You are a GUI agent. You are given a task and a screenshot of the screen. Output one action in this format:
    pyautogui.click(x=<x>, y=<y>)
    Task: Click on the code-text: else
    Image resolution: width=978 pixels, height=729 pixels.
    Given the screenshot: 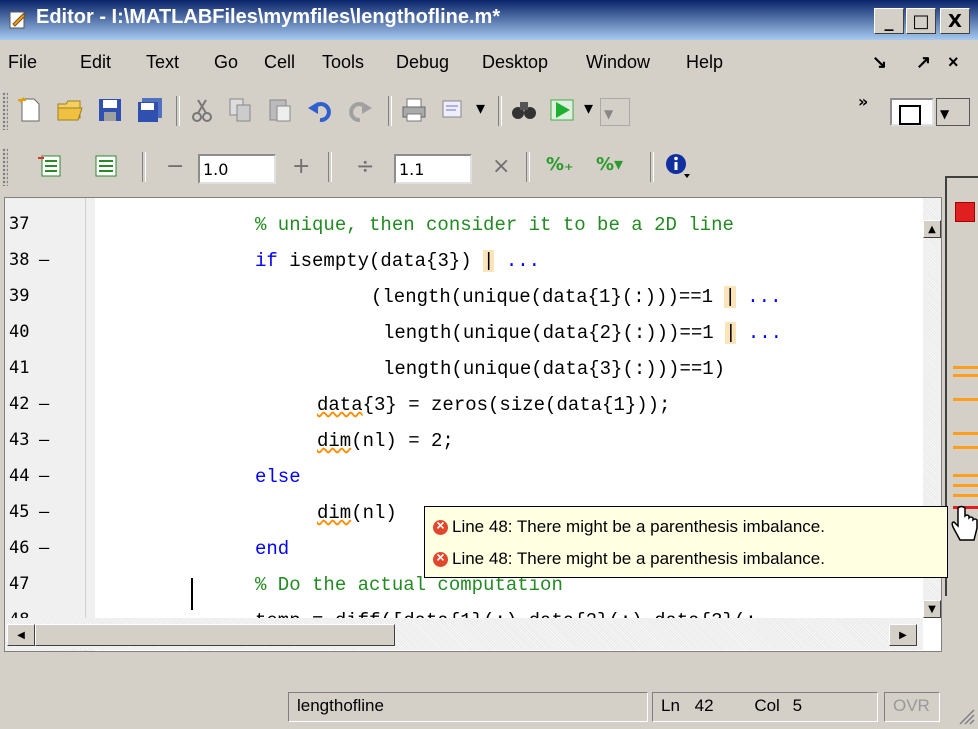 What is the action you would take?
    pyautogui.click(x=278, y=477)
    